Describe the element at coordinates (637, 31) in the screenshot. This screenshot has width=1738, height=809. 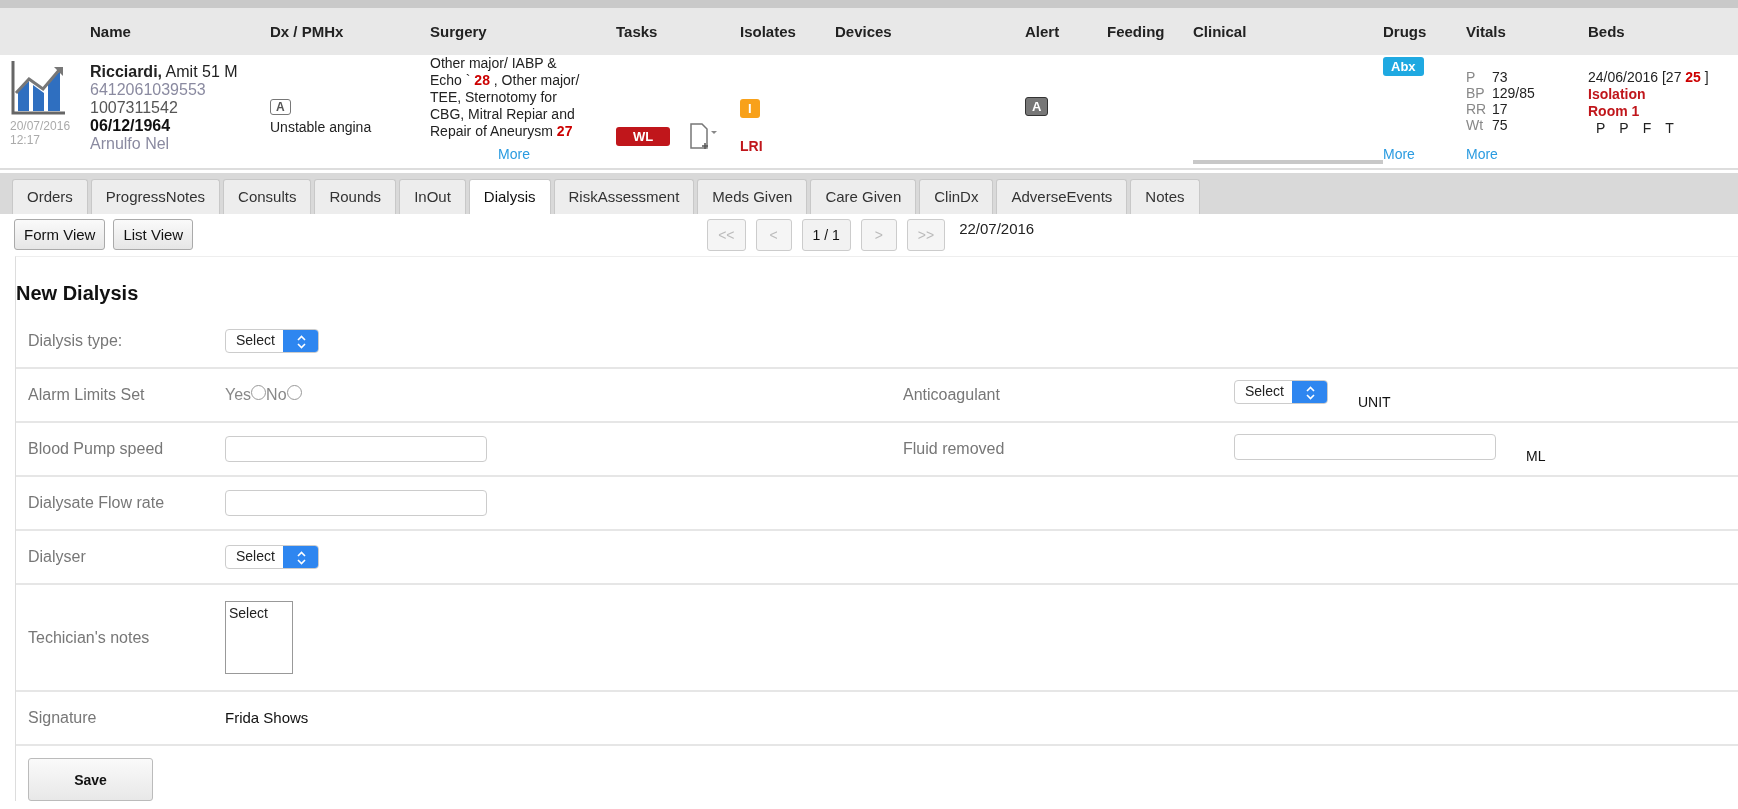
I see `column-header: Tasks` at that location.